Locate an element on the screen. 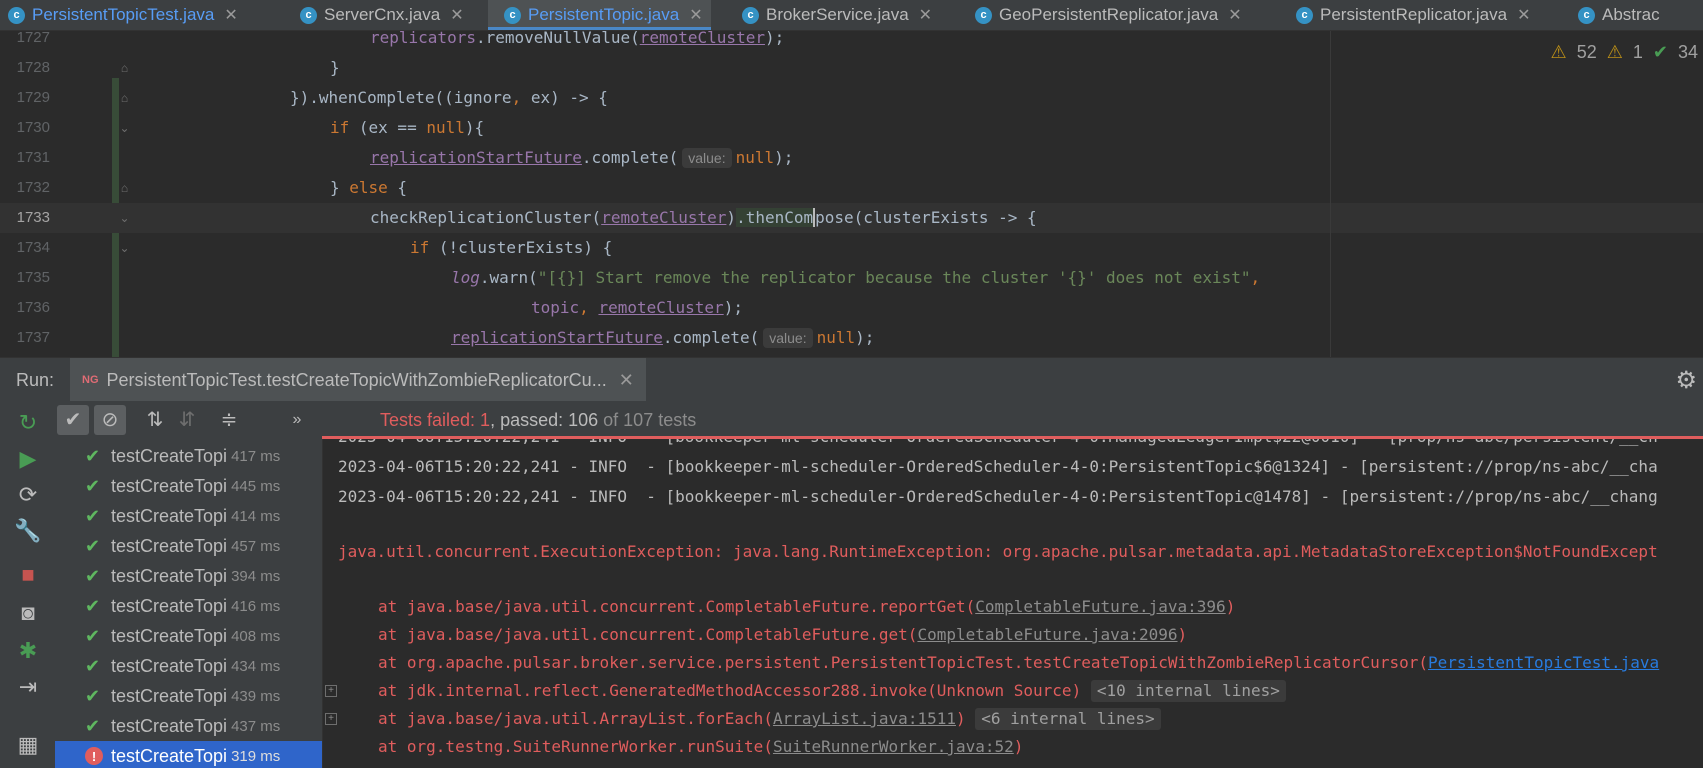 Image resolution: width=1703 pixels, height=768 pixels. test-item: ✔ testCreateTopi 416 ms is located at coordinates (188, 606).